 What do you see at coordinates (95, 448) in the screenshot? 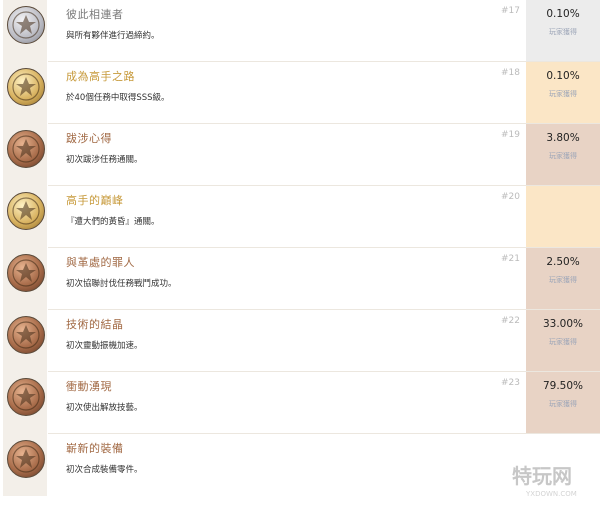
I see `achievement-title: 嶄新的裝備` at bounding box center [95, 448].